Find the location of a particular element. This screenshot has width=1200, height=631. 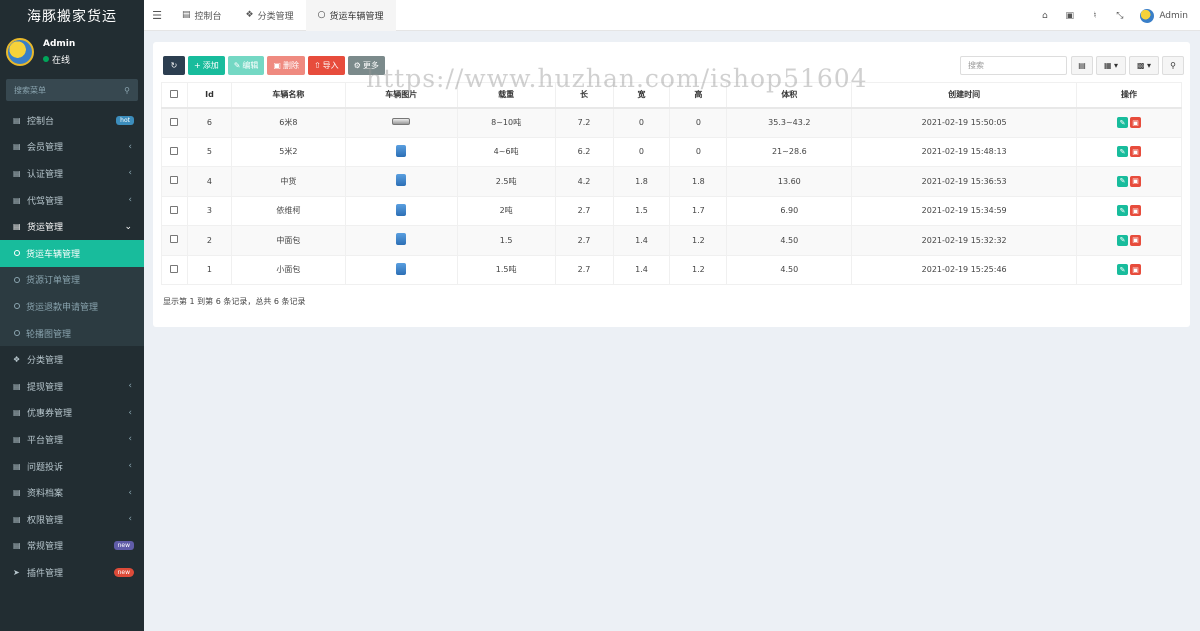

user-menu: Admin is located at coordinates (1173, 16).